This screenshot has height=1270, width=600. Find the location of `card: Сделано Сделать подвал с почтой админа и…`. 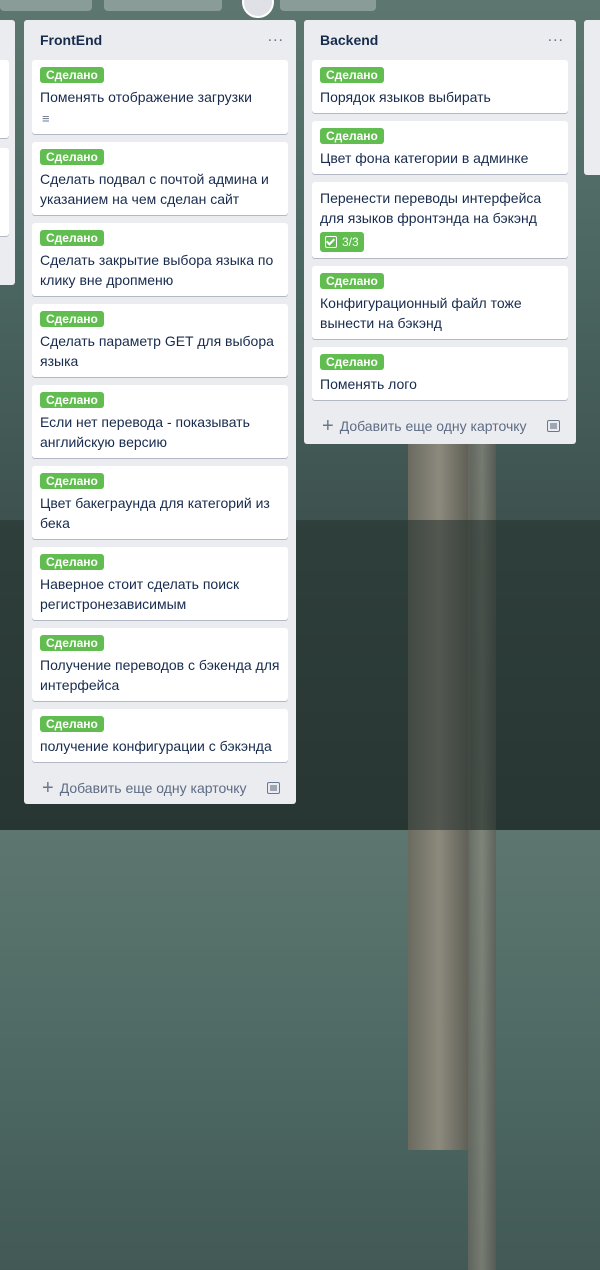

card: Сделано Сделать подвал с почтой админа и… is located at coordinates (160, 178).